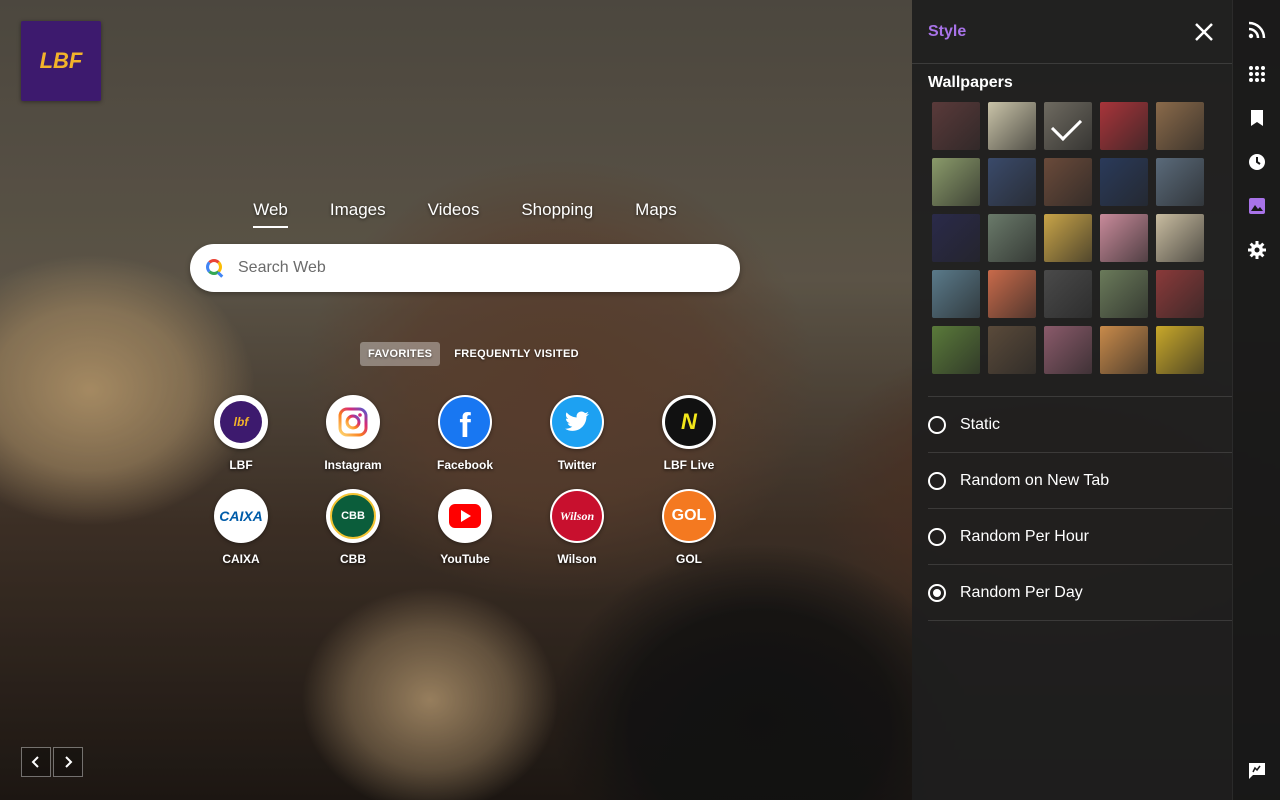 The image size is (1280, 800). I want to click on history-icon, so click(1257, 162).